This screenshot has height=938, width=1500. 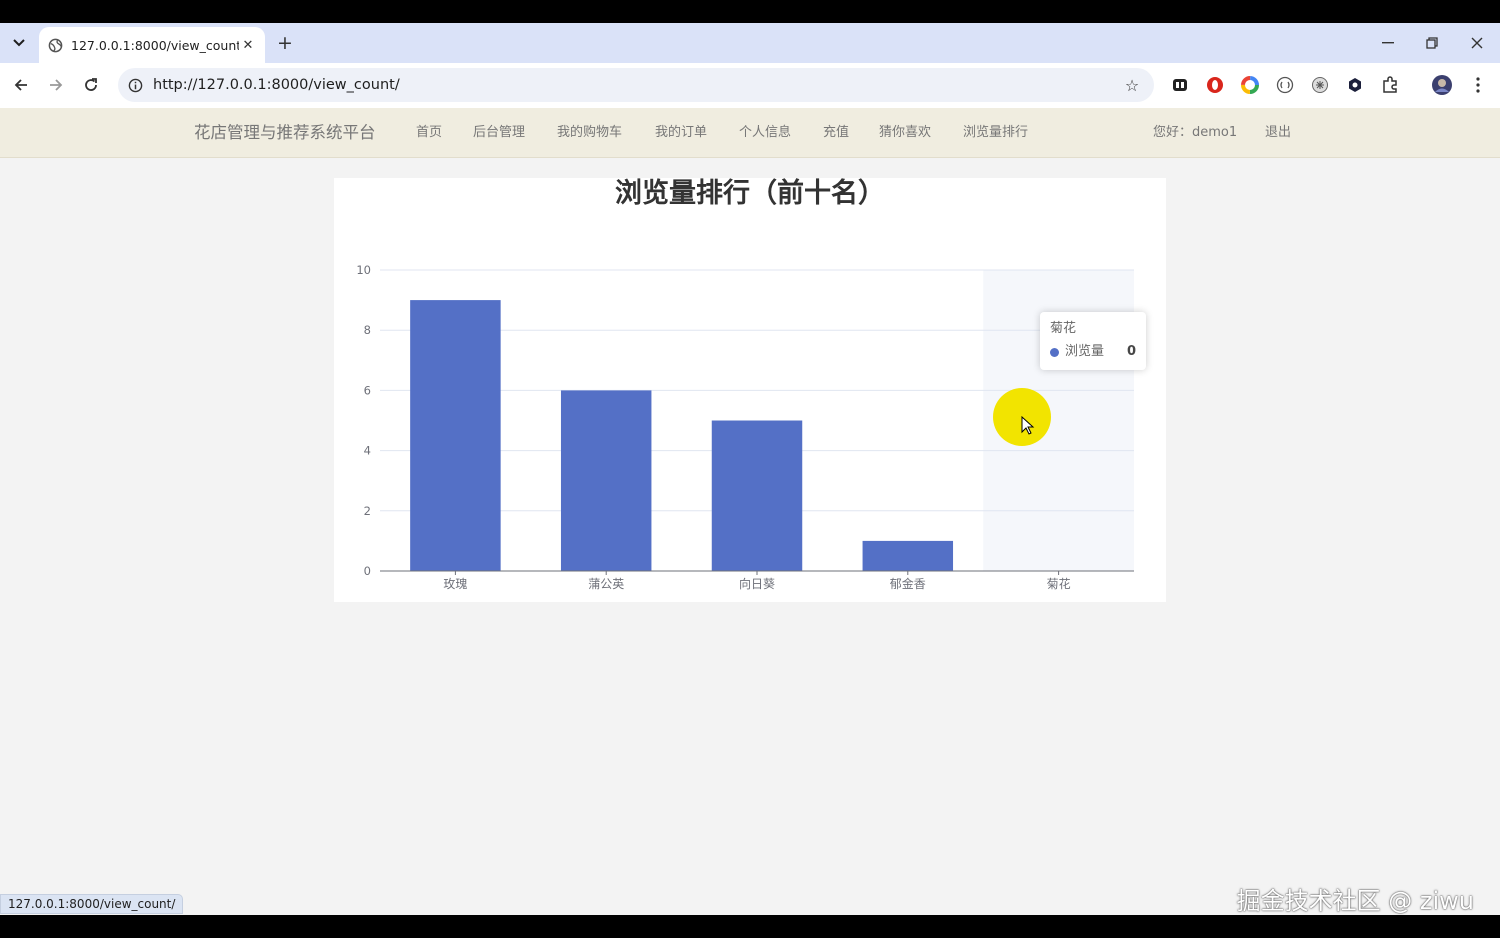 What do you see at coordinates (1093, 341) in the screenshot?
I see `chart-tooltip: 菊花 浏览量 0` at bounding box center [1093, 341].